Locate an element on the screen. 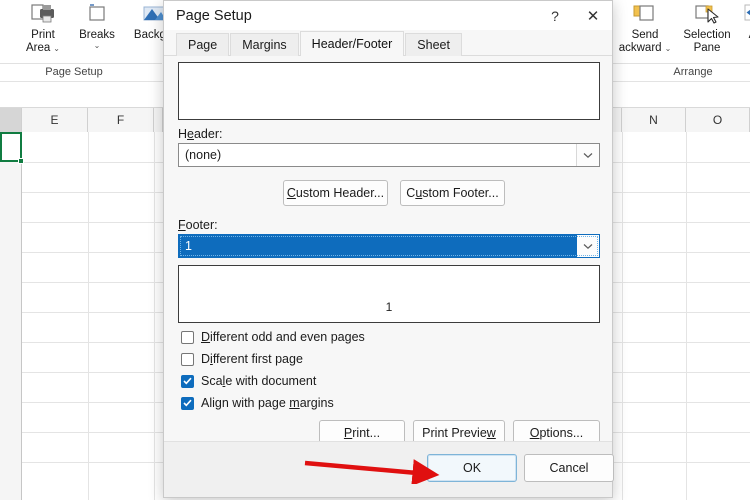 The width and height of the screenshot is (750, 500). column-header-partial-right is located at coordinates (617, 120).